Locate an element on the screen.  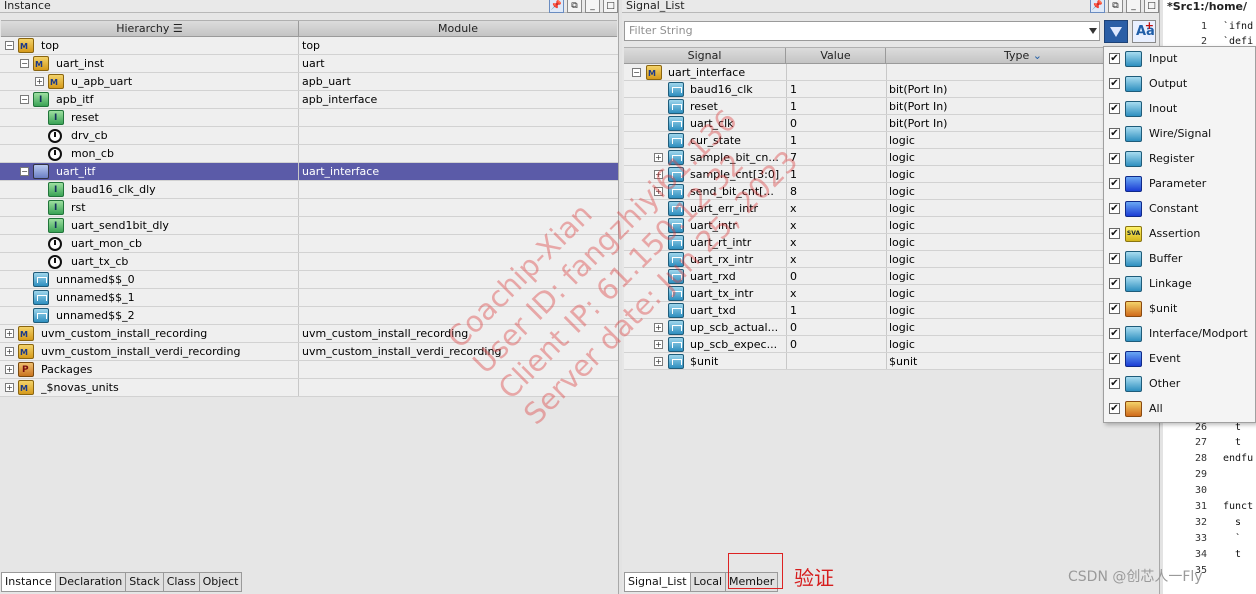
type-filter-item: ✔ Output is located at coordinates (1179, 84).